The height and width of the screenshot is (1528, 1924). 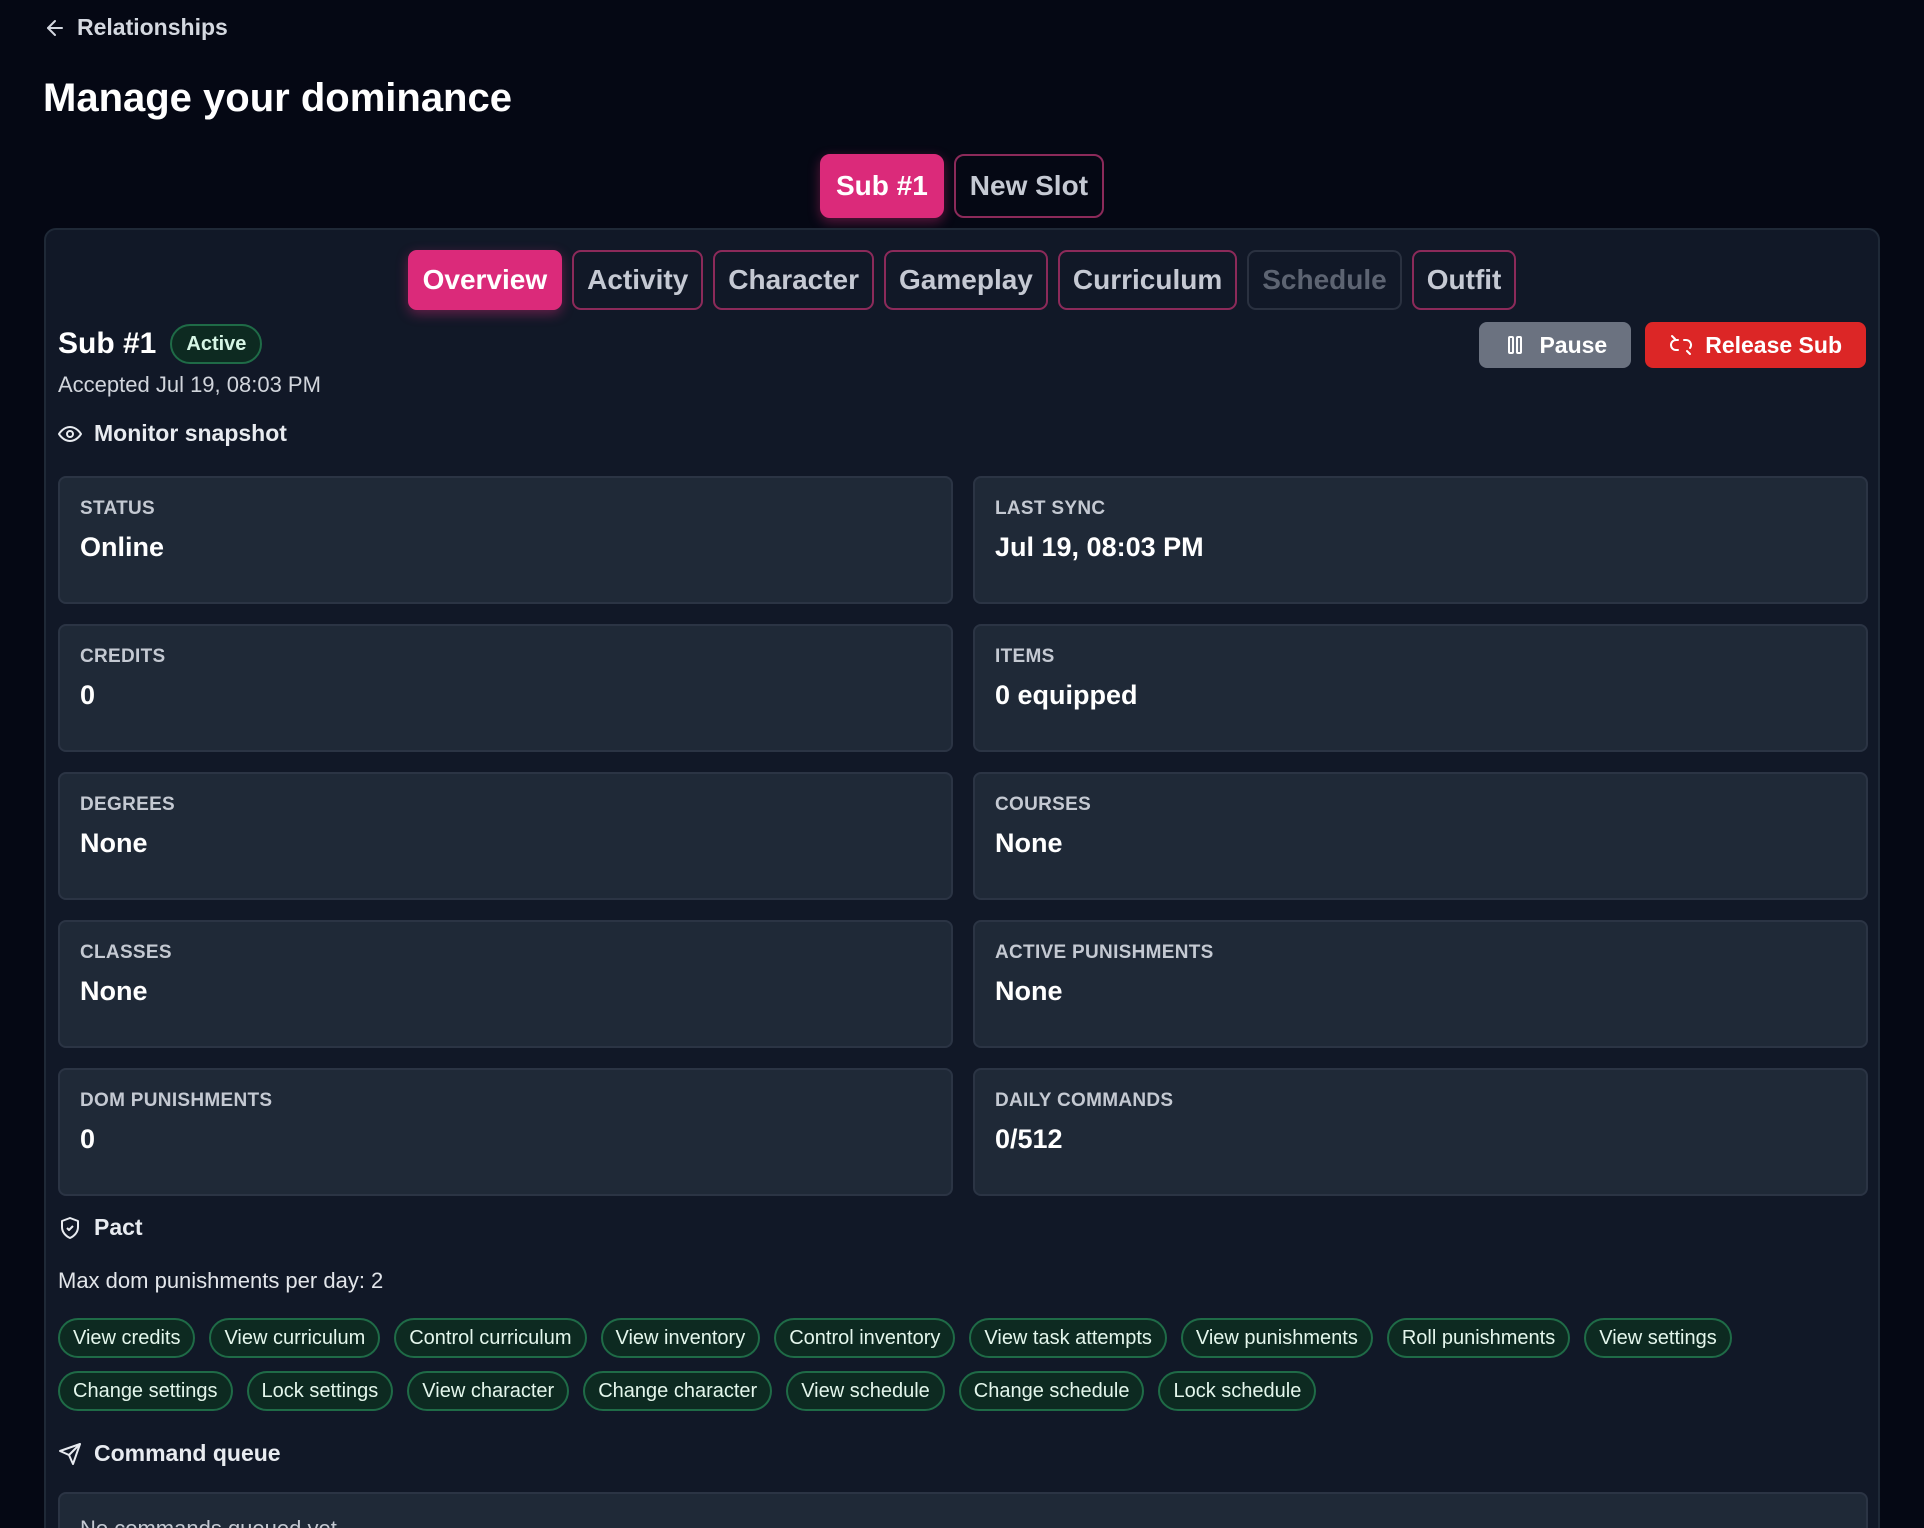 I want to click on permission-tag: Control inventory, so click(x=865, y=1338).